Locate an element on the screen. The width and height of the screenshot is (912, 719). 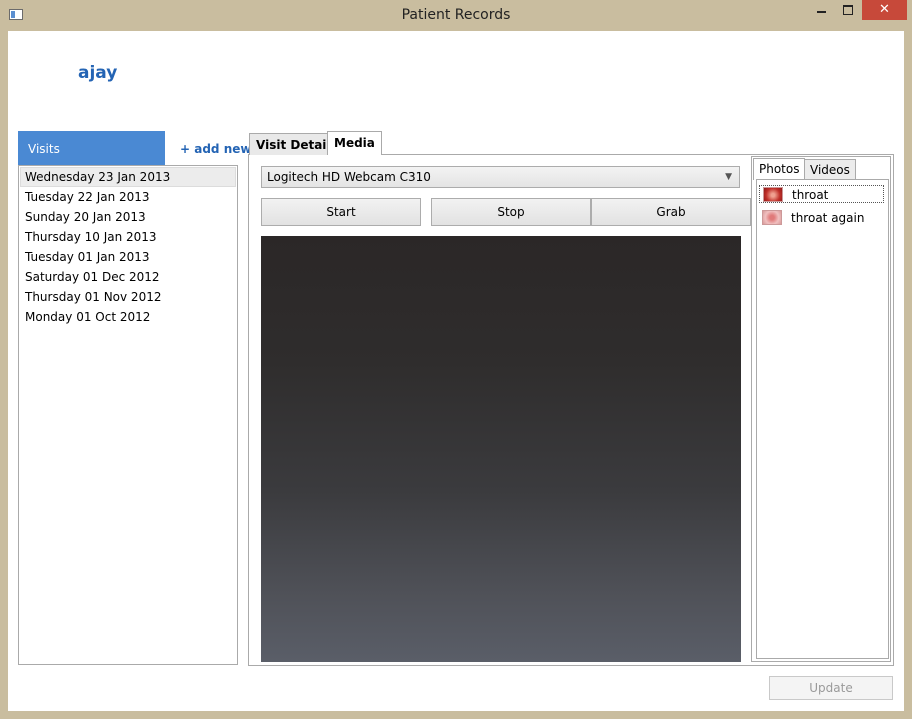
photo-item: throat is located at coordinates (821, 194).